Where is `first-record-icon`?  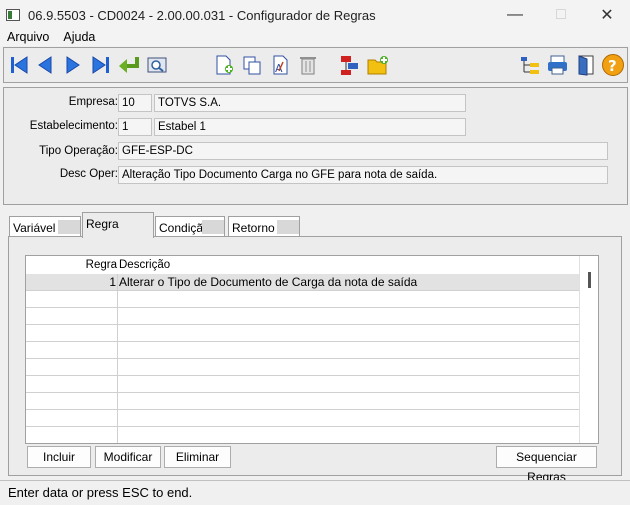 first-record-icon is located at coordinates (19, 65).